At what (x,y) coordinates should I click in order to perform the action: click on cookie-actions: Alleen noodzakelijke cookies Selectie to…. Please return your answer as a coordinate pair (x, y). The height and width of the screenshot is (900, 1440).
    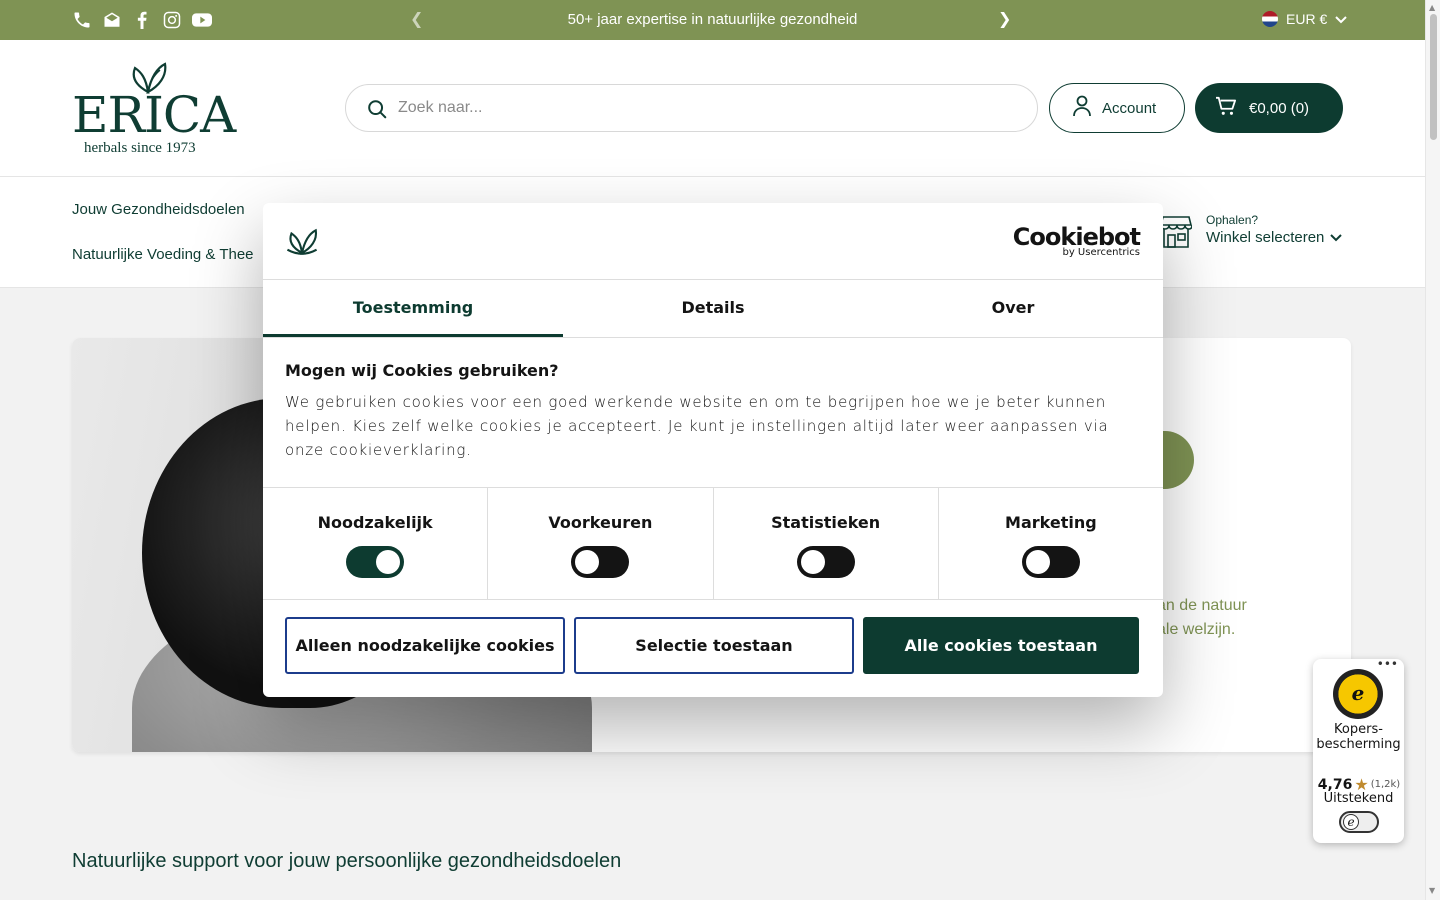
    Looking at the image, I should click on (713, 645).